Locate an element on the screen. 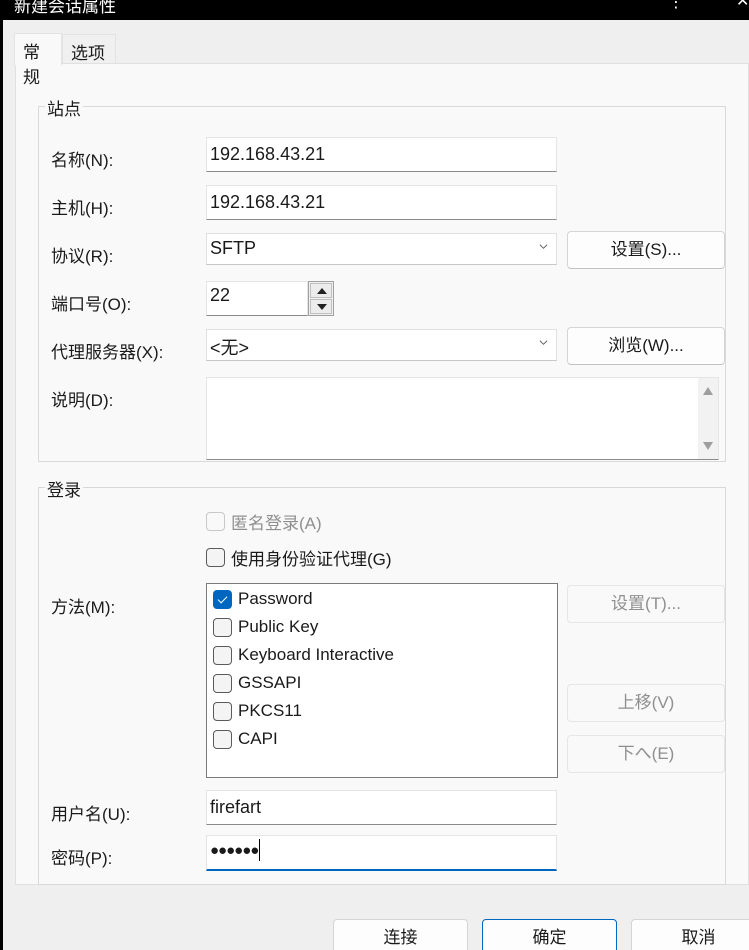 The width and height of the screenshot is (749, 950). protocol-label: 协议(R): is located at coordinates (82, 256).